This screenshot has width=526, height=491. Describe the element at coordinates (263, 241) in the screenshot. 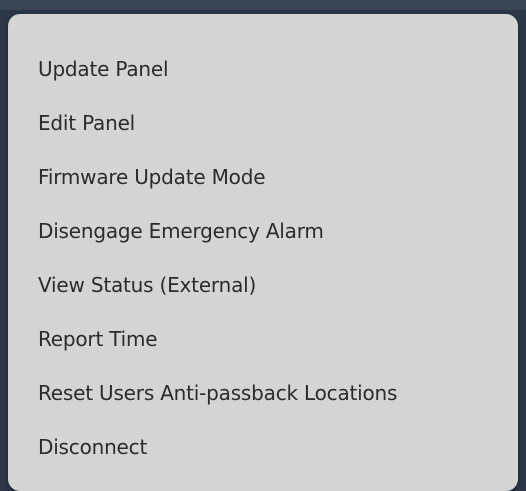

I see `menu-item-disengage-emergency-alarm: Disengage Emergency Alarm` at that location.